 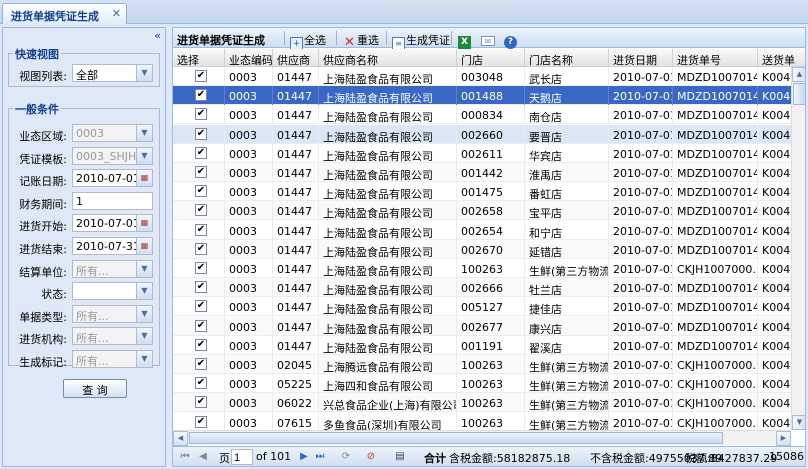 I want to click on document-type-select: 所有... ▼, so click(x=112, y=313).